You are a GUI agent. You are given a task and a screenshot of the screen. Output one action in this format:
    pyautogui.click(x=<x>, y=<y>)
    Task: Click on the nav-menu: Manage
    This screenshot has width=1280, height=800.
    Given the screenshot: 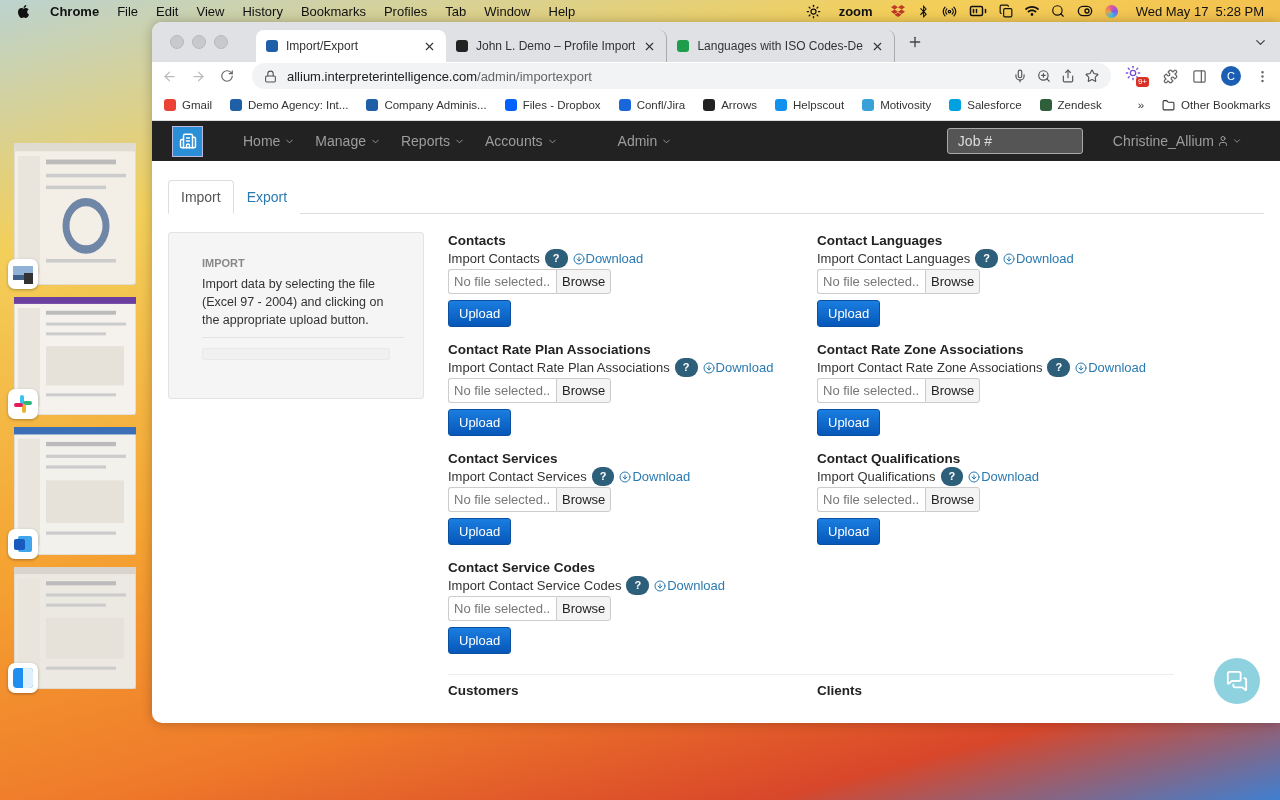 What is the action you would take?
    pyautogui.click(x=348, y=141)
    